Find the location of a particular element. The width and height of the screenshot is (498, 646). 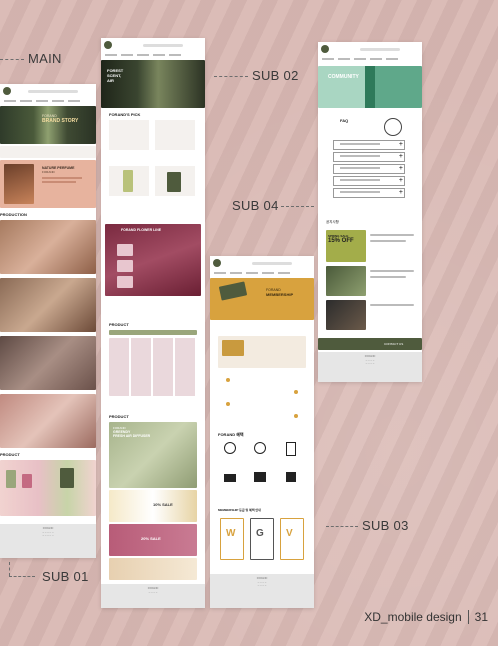

cake-icon is located at coordinates (260, 477).